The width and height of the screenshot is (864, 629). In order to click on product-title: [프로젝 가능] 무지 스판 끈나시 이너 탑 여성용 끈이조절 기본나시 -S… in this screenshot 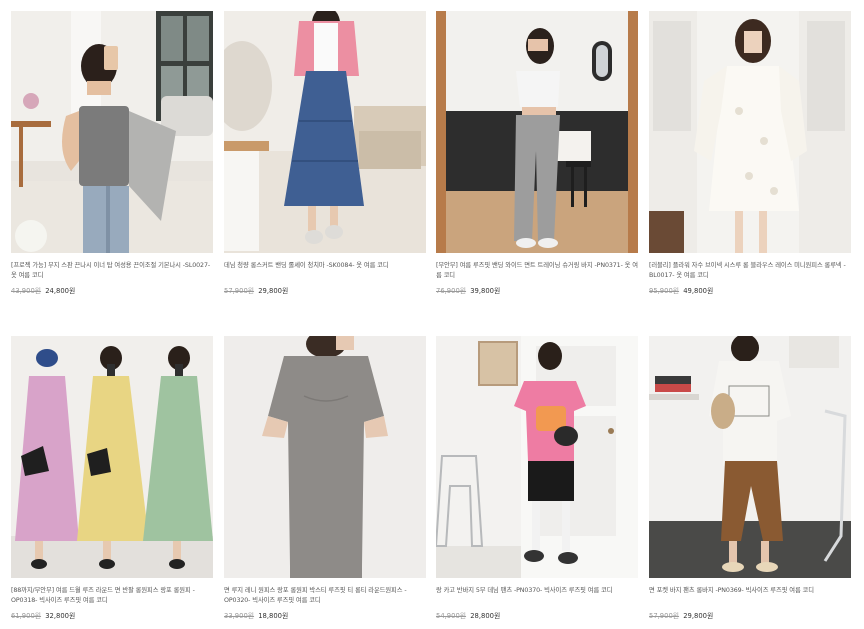, I will do `click(112, 271)`.